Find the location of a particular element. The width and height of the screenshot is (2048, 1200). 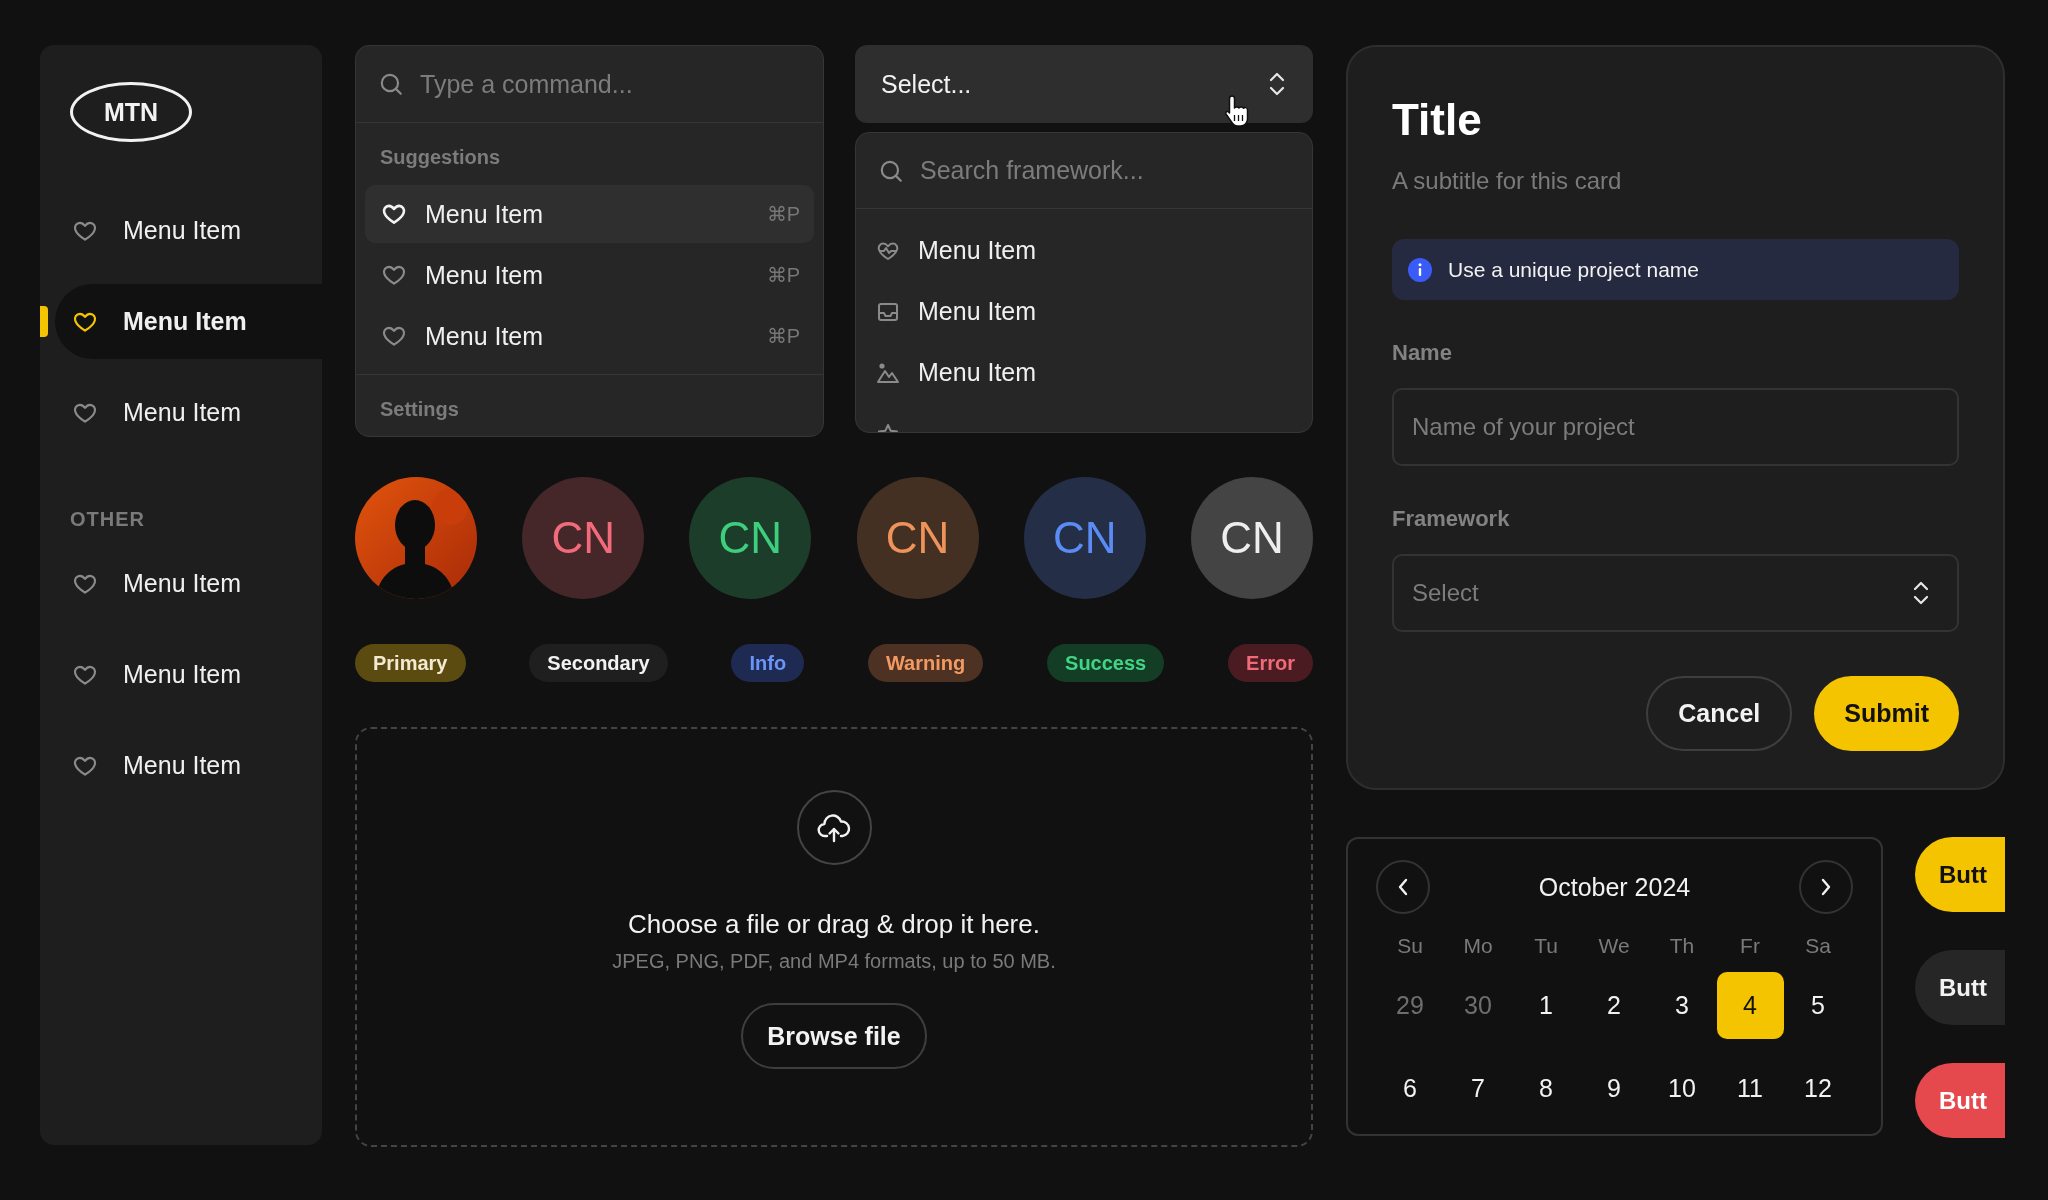

month-title: October 2024 is located at coordinates (1614, 887).